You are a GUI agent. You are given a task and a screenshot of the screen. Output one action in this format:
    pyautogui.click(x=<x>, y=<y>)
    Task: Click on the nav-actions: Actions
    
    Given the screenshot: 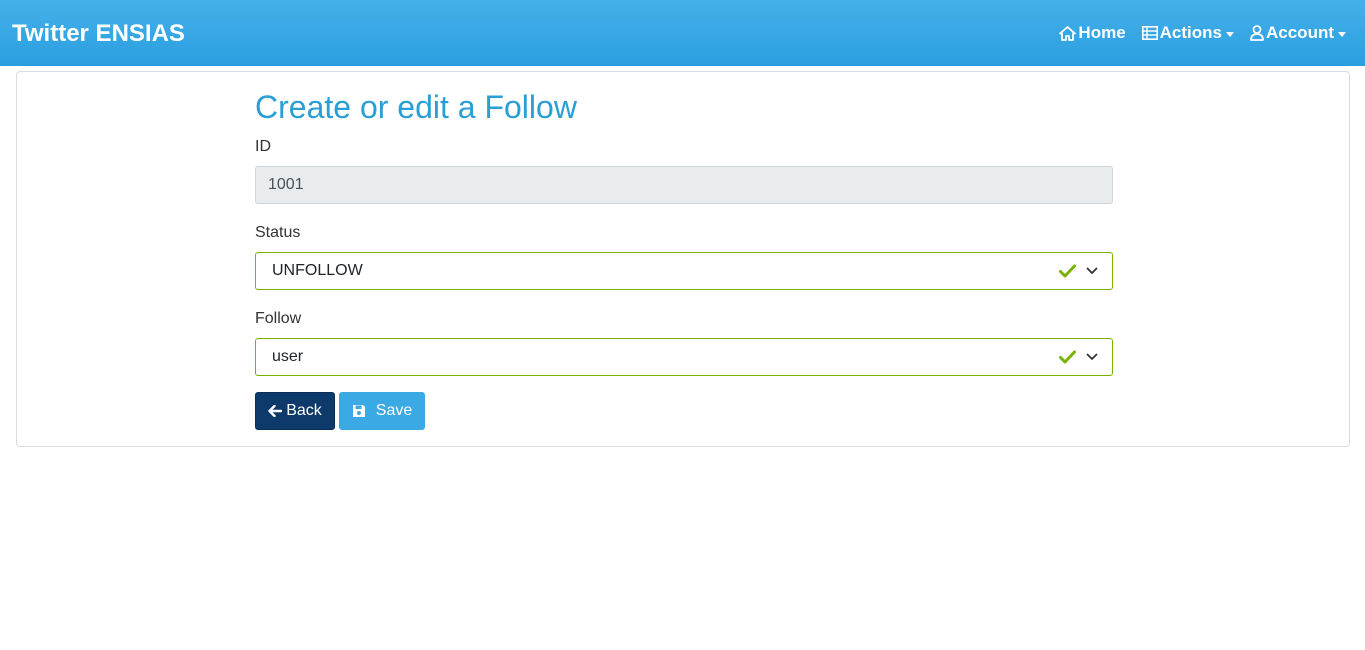 What is the action you would take?
    pyautogui.click(x=1188, y=33)
    